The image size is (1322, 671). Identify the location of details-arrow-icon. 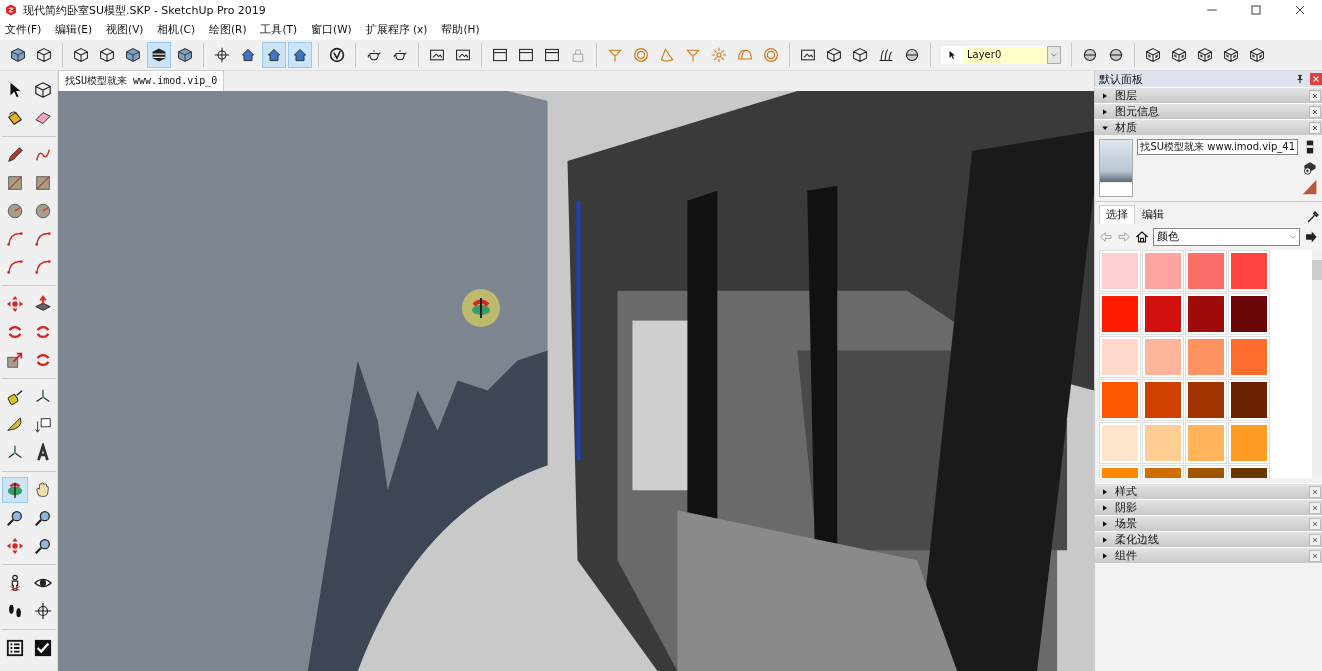
(1311, 237).